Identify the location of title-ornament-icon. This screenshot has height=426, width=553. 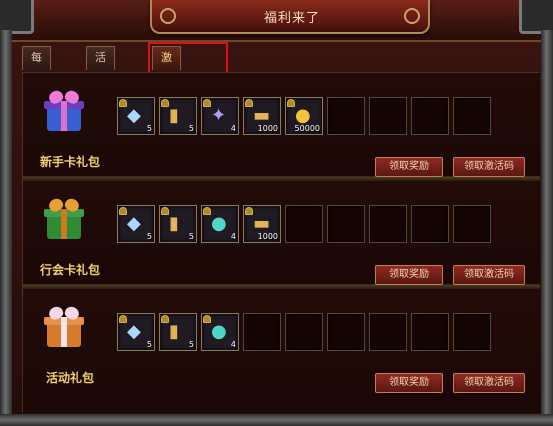
(412, 16).